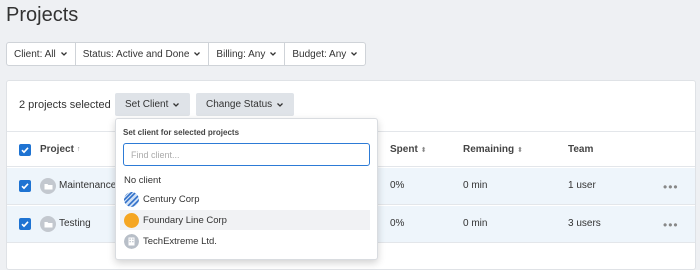 Image resolution: width=700 pixels, height=270 pixels. I want to click on filter-billing: Billing: Any, so click(247, 54).